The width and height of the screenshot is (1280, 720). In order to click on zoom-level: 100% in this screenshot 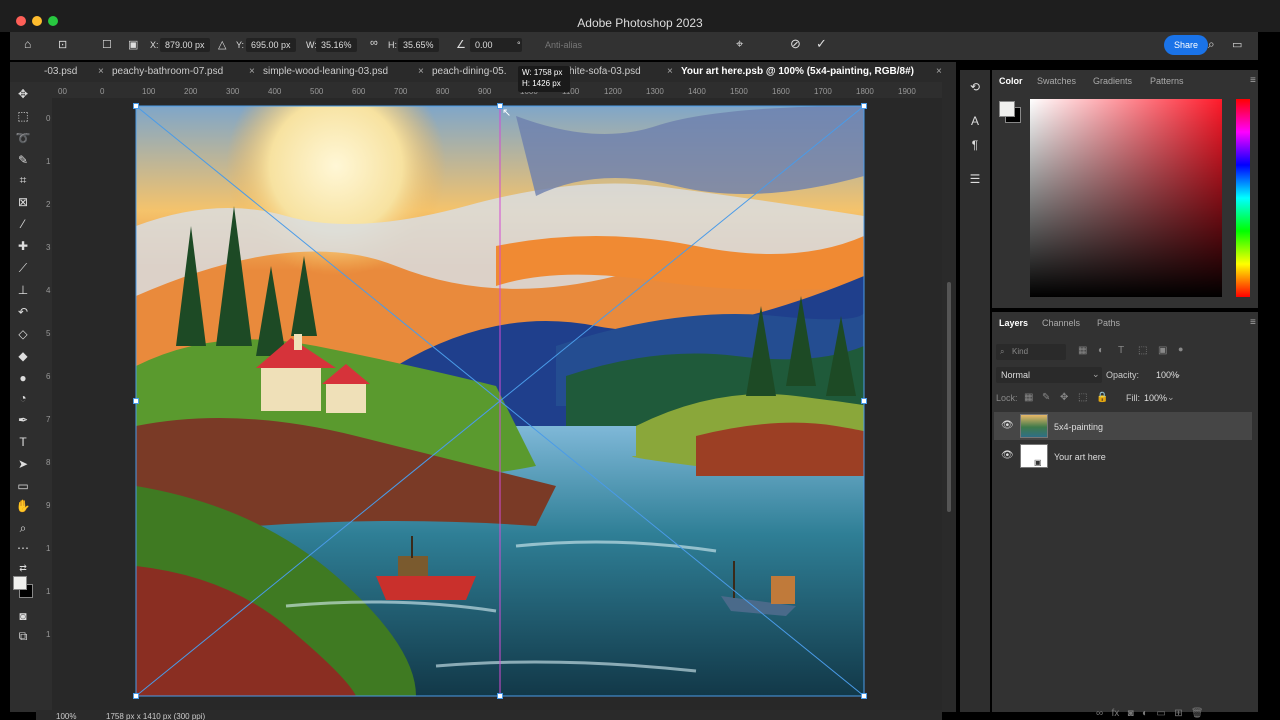, I will do `click(66, 716)`.